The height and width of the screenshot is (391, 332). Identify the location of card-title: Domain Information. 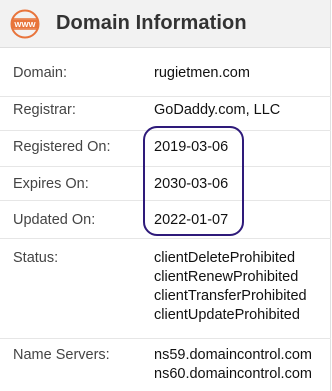
(151, 23).